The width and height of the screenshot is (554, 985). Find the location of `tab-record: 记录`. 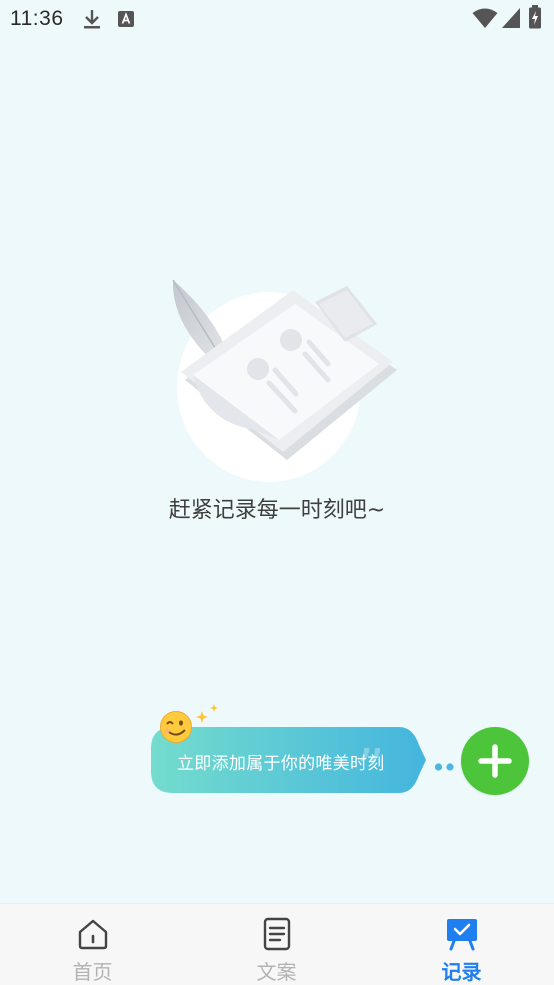

tab-record: 记录 is located at coordinates (461, 944).